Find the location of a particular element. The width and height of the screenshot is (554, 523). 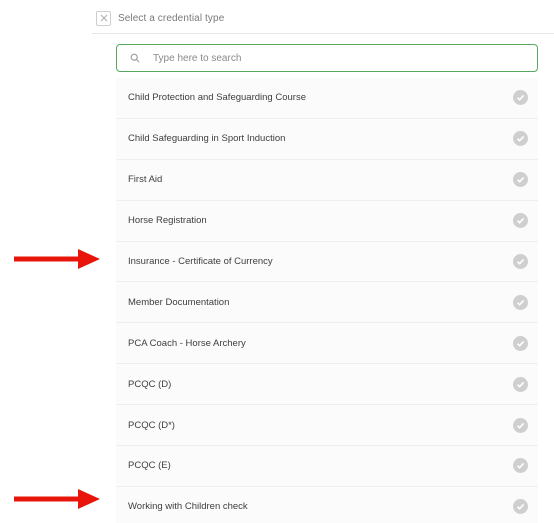

list-item-label: Insurance - Certificate of Currency is located at coordinates (200, 261).